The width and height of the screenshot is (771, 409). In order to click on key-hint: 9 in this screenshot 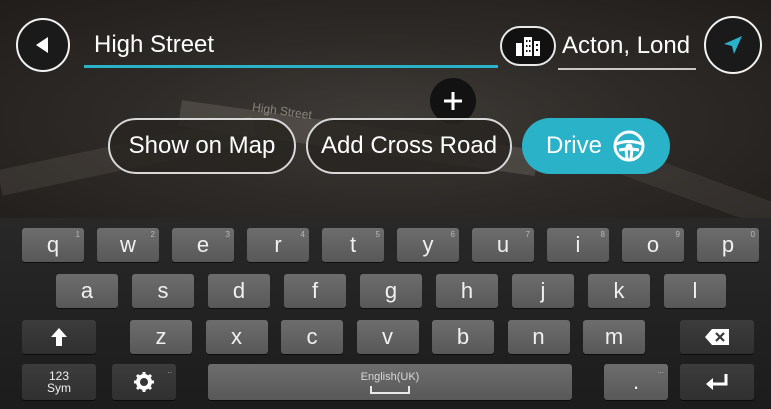, I will do `click(677, 234)`.